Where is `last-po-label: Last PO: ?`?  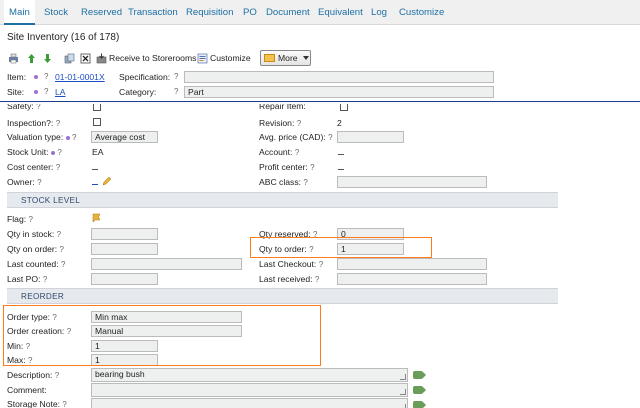
last-po-label: Last PO: ? is located at coordinates (27, 279).